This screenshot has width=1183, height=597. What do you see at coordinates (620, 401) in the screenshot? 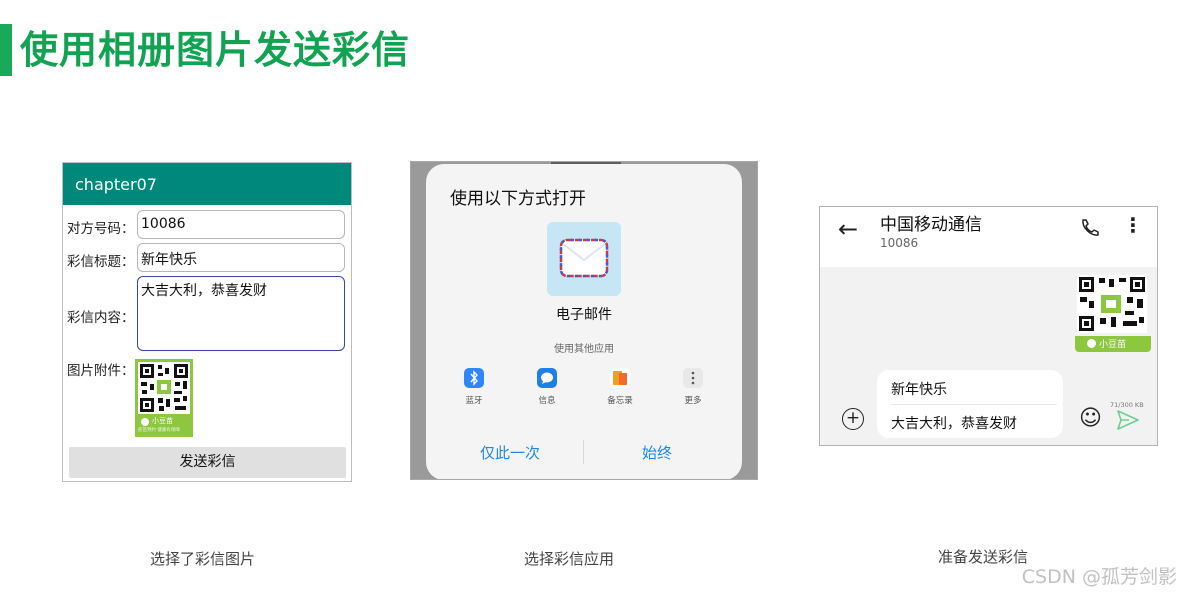
I see `app-option-label: 备忘录` at bounding box center [620, 401].